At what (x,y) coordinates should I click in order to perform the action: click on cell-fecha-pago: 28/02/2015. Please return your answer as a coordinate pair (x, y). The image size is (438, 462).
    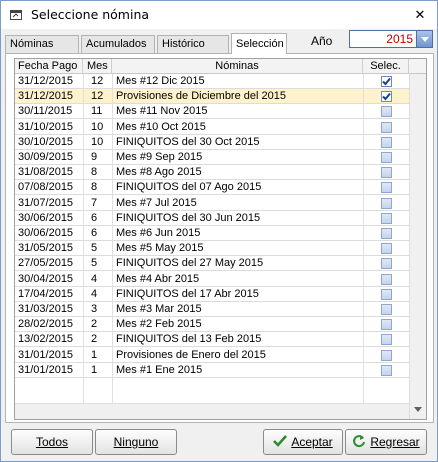
    Looking at the image, I should click on (46, 324).